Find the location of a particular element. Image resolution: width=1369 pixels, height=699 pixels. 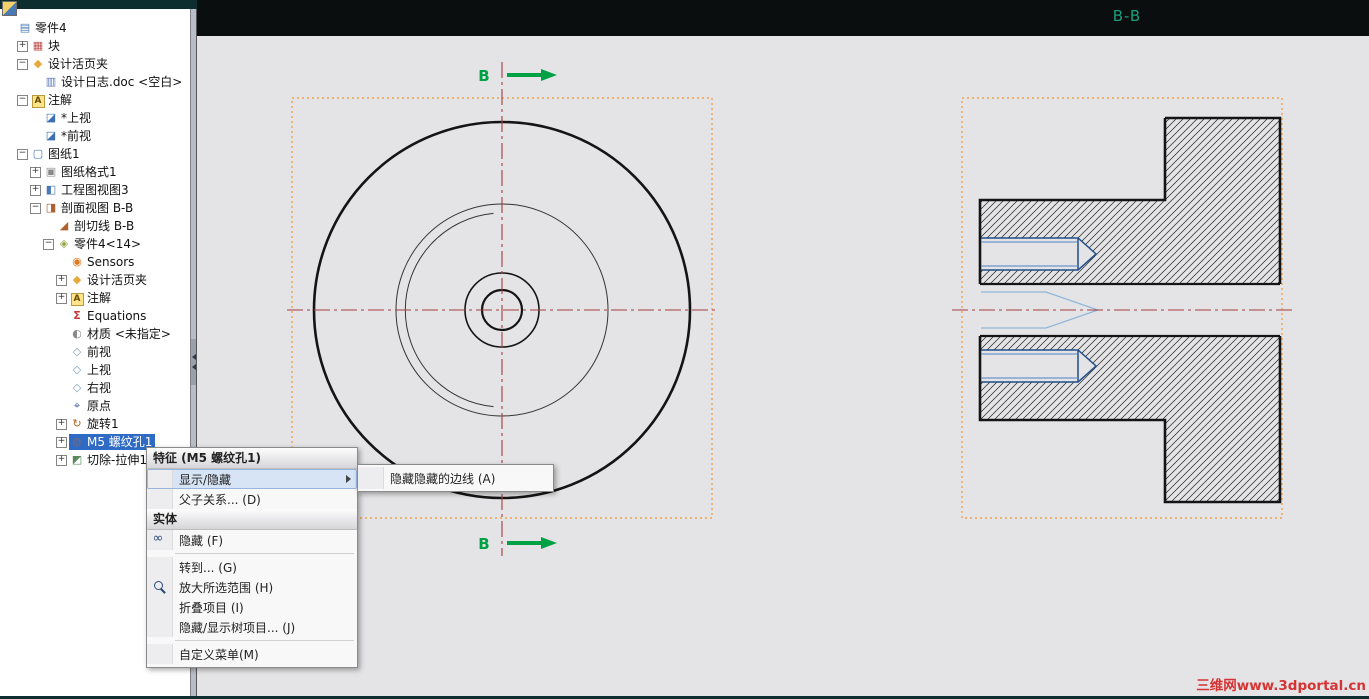

tree-item-label: 工程图视图3 is located at coordinates (95, 190).